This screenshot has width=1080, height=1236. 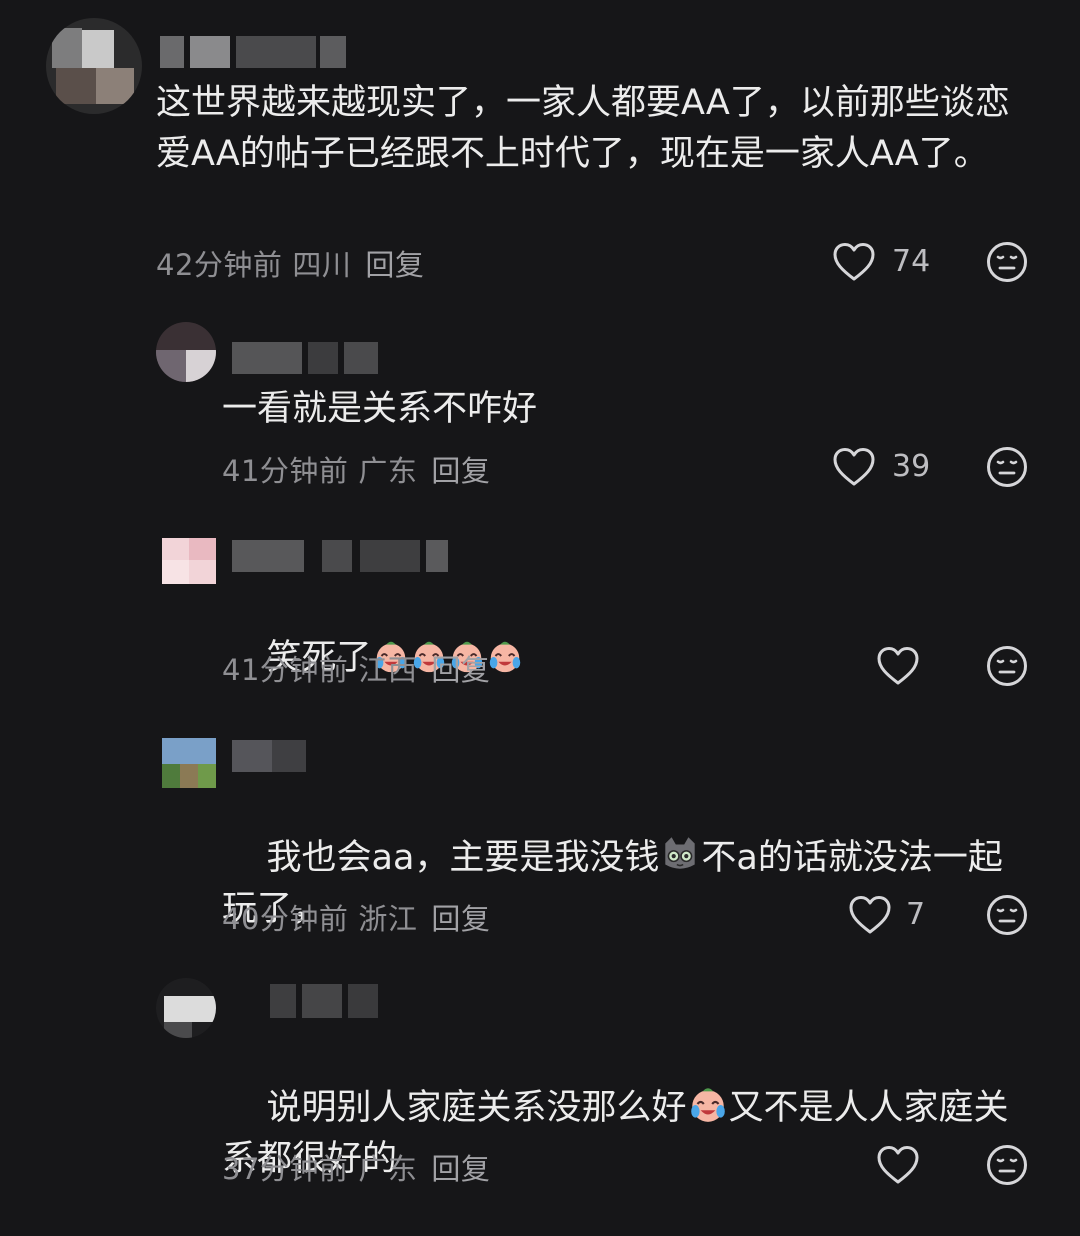 What do you see at coordinates (632, 1134) in the screenshot?
I see `comment-text: 说明别人家庭关系没那么好 又不是人人家庭关 系都很好的` at bounding box center [632, 1134].